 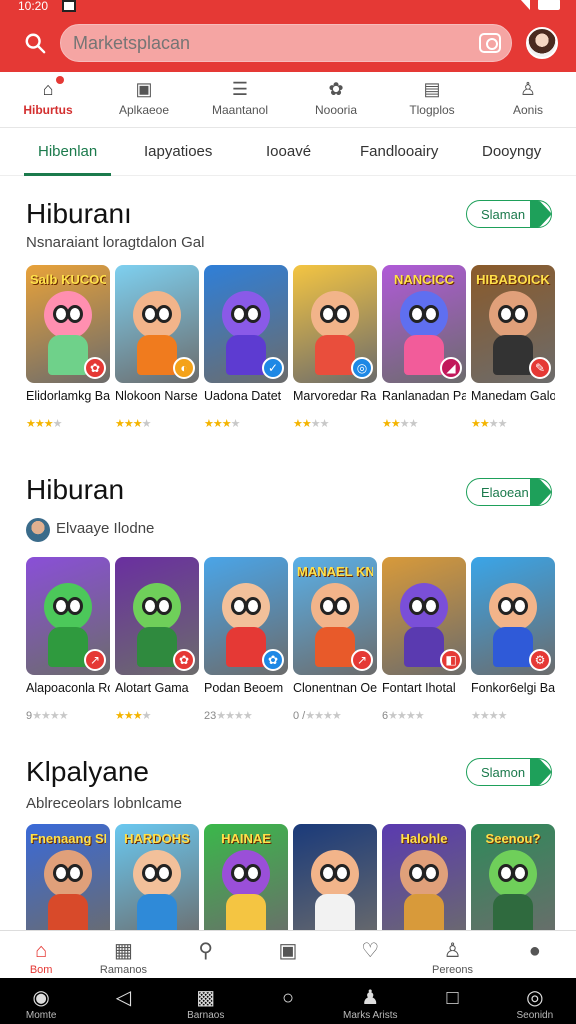 I want to click on game-card: ◐ Nlokoon Narse ★★★★, so click(x=157, y=348).